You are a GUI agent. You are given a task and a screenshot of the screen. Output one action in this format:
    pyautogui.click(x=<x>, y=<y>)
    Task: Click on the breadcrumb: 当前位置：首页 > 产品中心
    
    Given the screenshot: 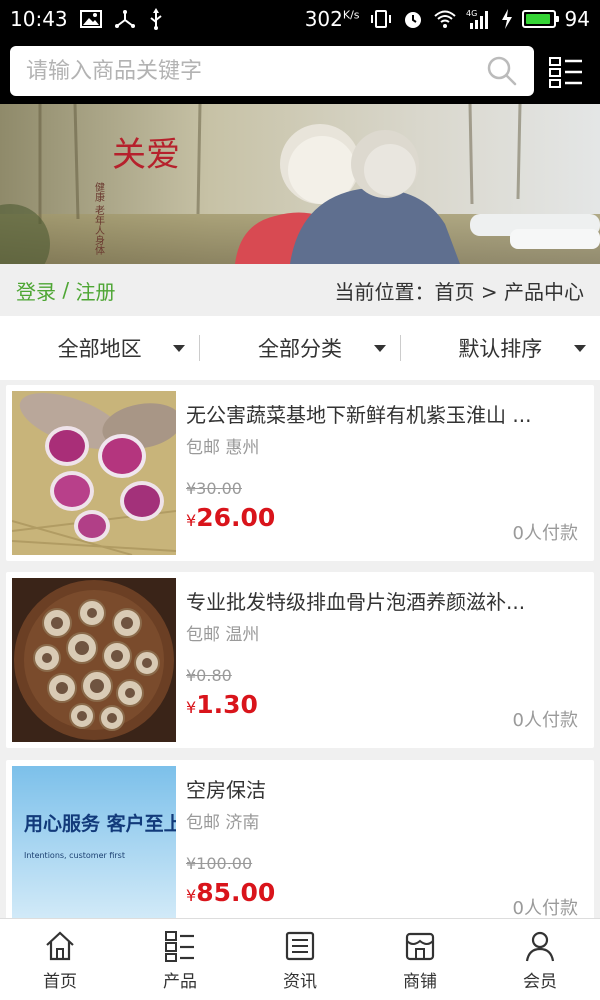 What is the action you would take?
    pyautogui.click(x=459, y=291)
    